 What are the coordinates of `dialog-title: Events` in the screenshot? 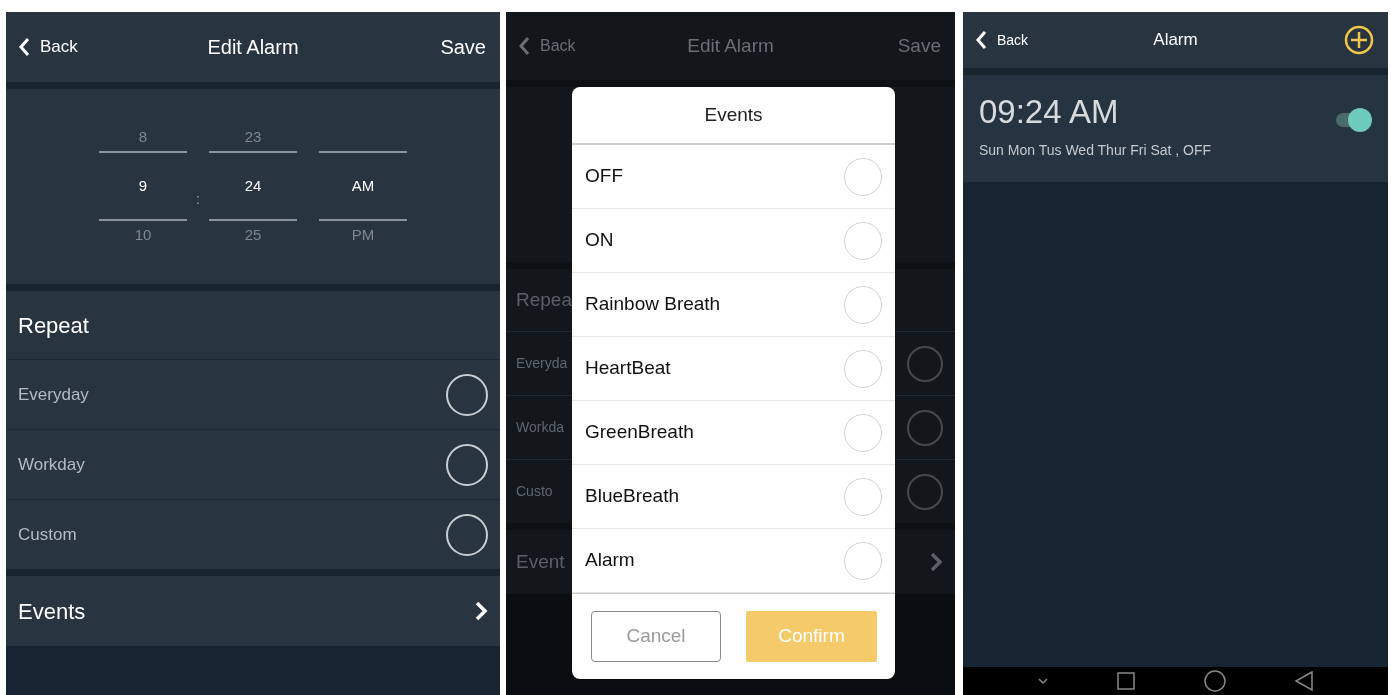 It's located at (733, 116).